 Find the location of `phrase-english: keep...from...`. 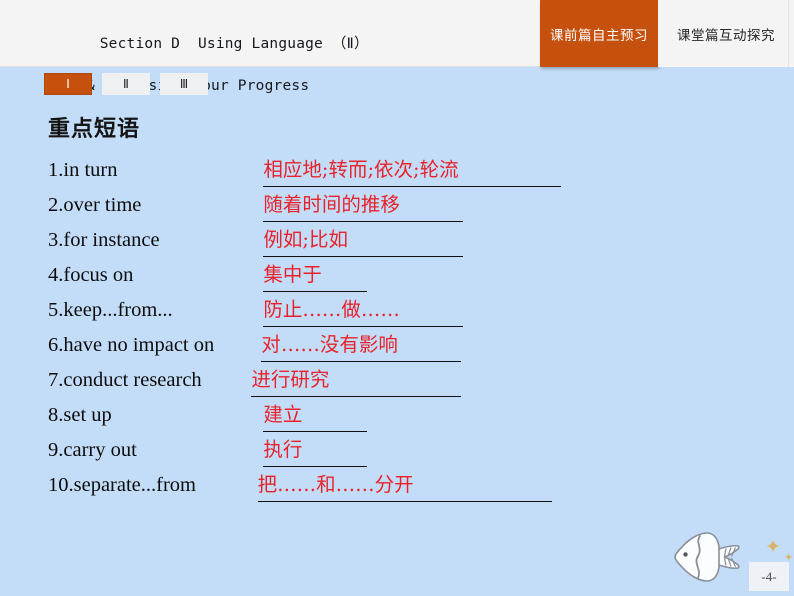

phrase-english: keep...from... is located at coordinates (118, 310).